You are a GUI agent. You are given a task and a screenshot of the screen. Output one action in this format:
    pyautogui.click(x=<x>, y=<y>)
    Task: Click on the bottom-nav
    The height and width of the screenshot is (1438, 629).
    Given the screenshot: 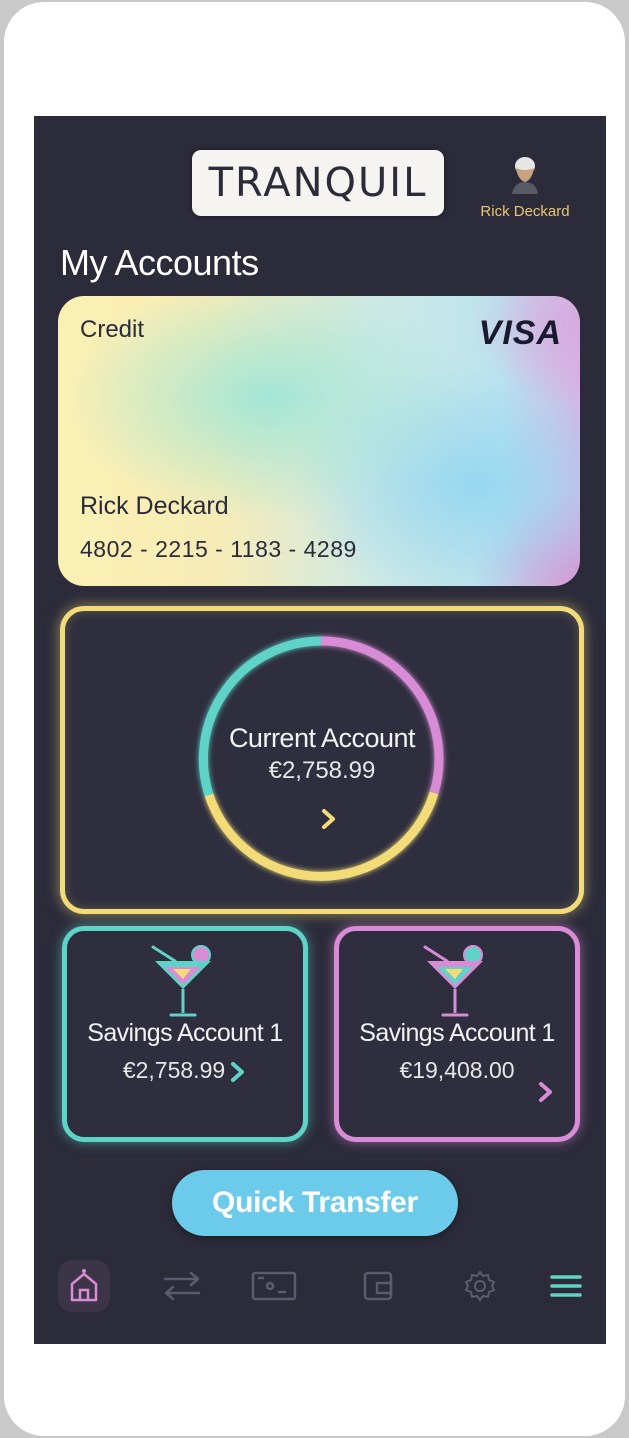 What is the action you would take?
    pyautogui.click(x=320, y=1286)
    